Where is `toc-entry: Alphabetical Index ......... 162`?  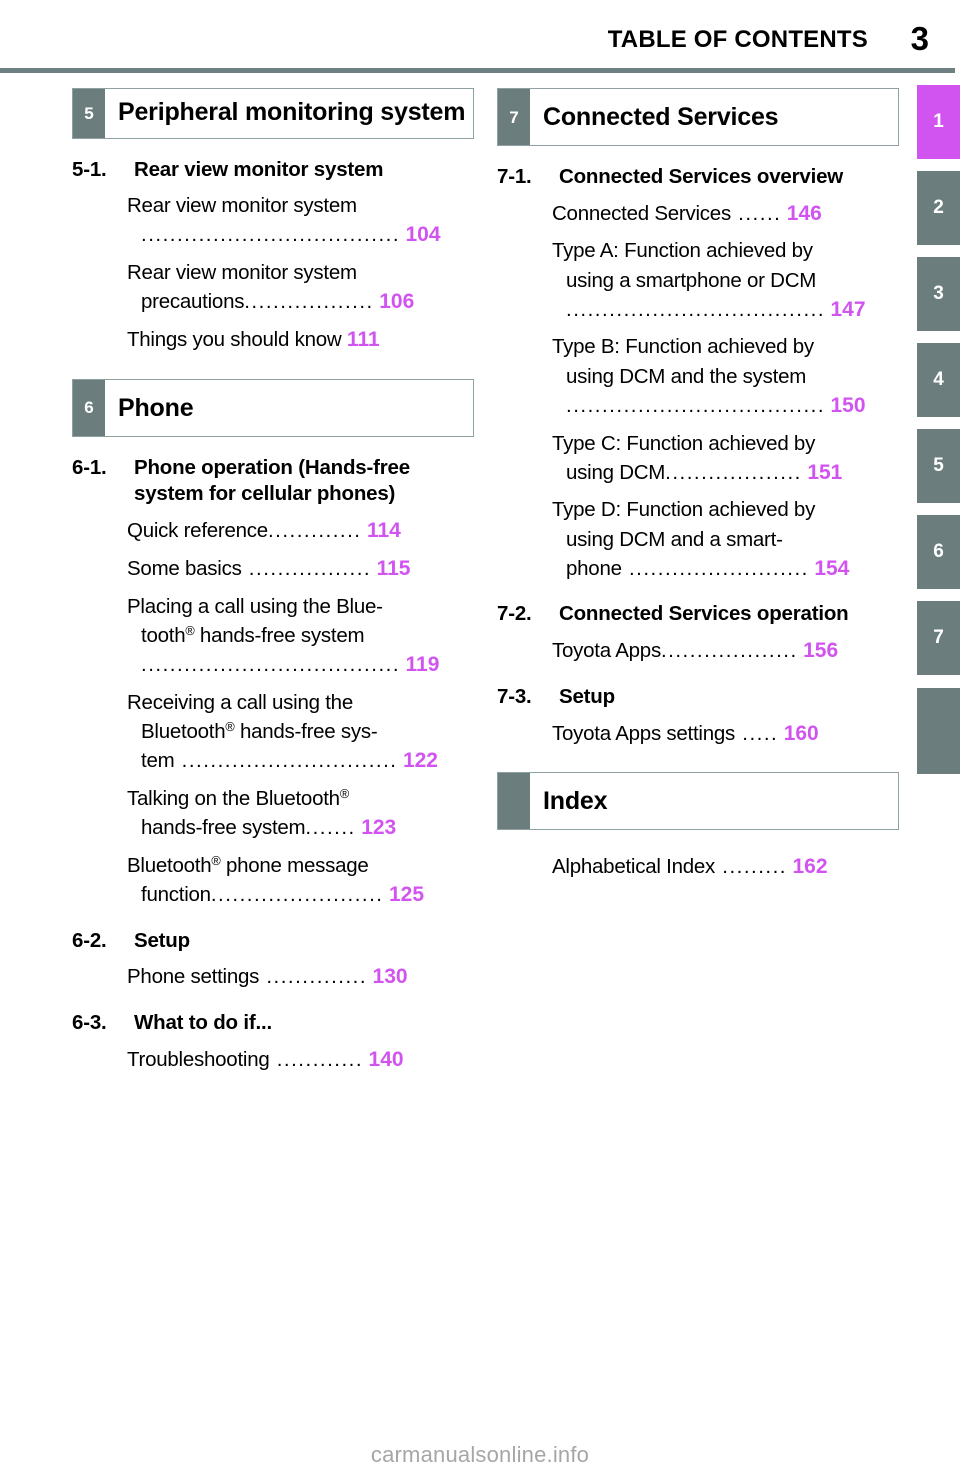 toc-entry: Alphabetical Index ......... 162 is located at coordinates (725, 867).